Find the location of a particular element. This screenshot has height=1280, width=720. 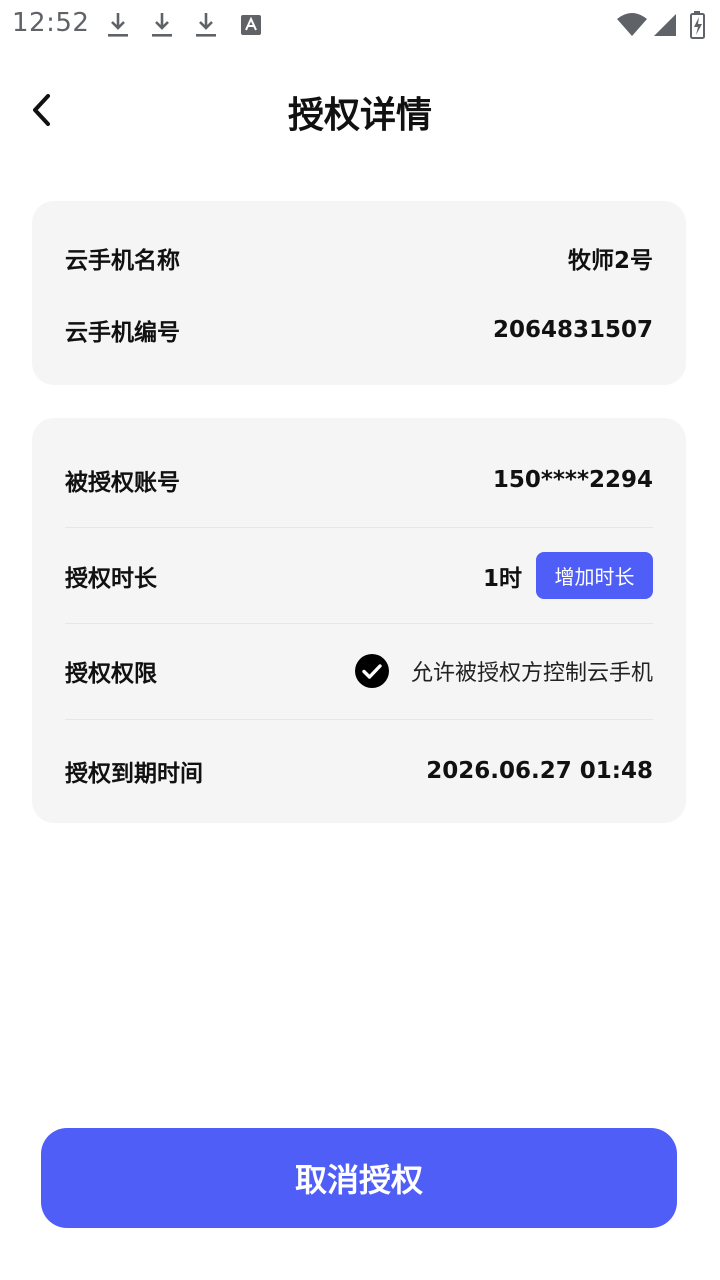

page-title: 授权详情 is located at coordinates (359, 115).